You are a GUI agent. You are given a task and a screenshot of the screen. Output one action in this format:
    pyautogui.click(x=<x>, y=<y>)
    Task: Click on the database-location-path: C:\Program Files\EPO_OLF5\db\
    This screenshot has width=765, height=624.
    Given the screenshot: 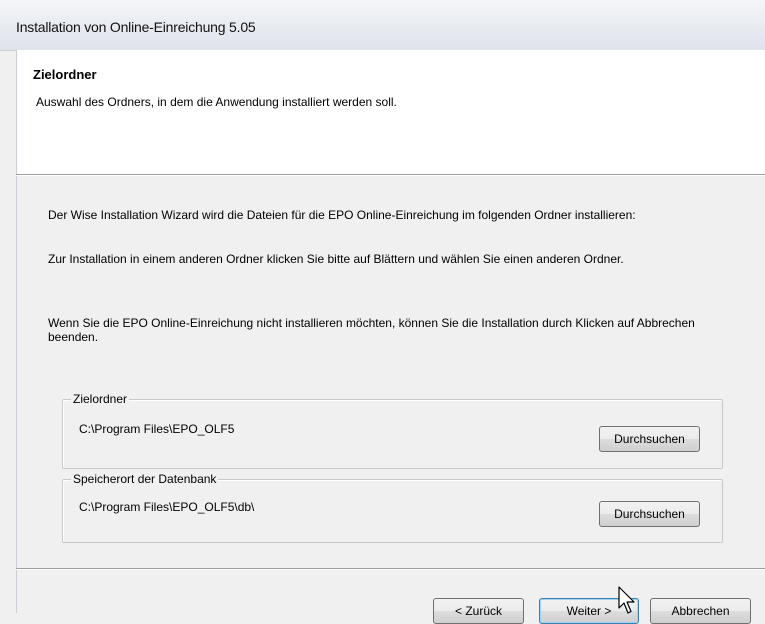 What is the action you would take?
    pyautogui.click(x=167, y=507)
    